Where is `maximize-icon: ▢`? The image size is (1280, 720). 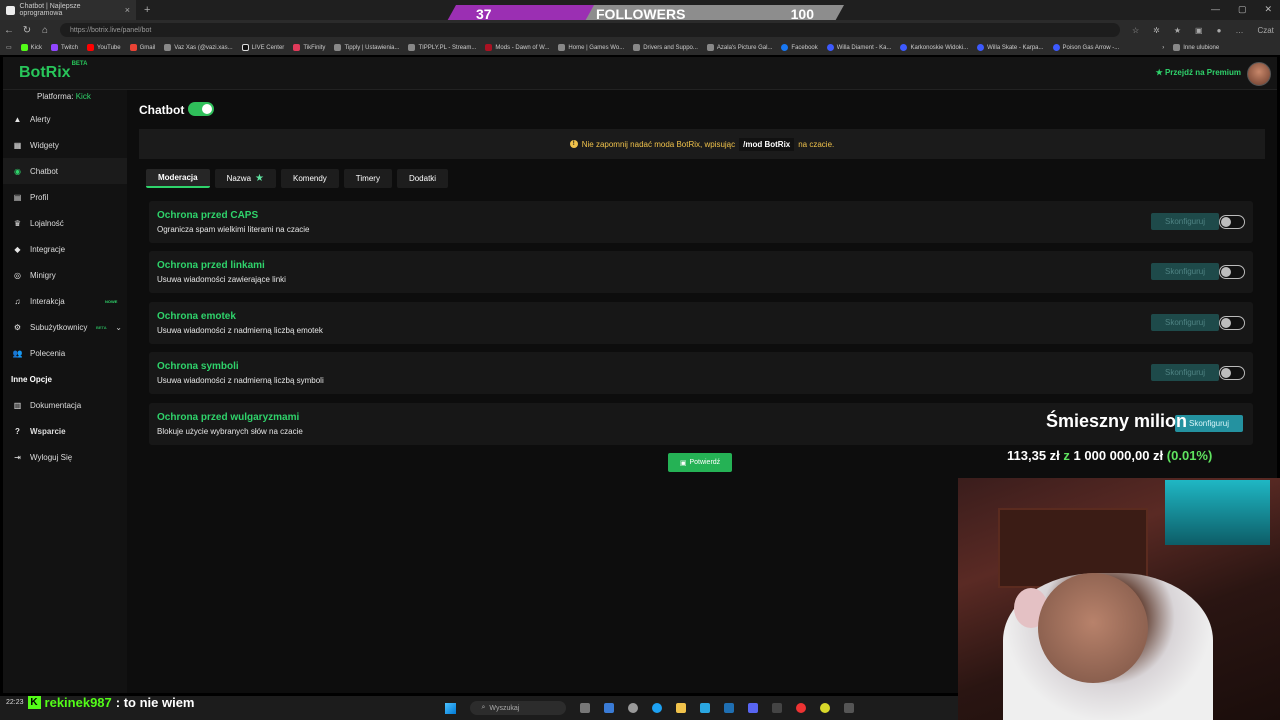 maximize-icon: ▢ is located at coordinates (1242, 9).